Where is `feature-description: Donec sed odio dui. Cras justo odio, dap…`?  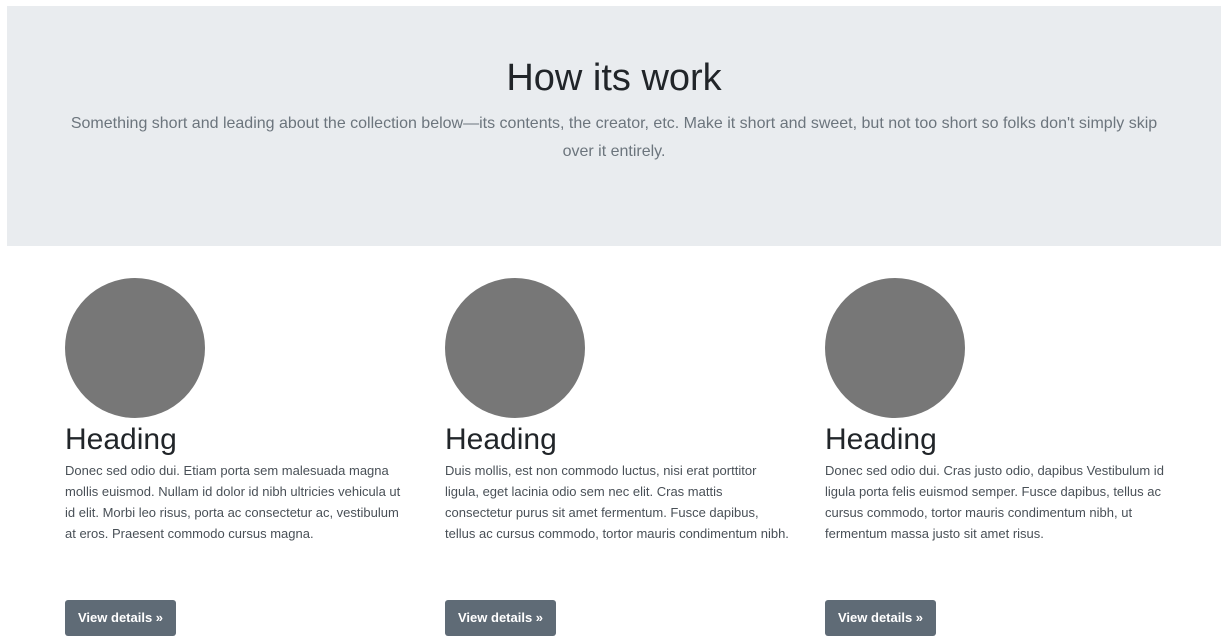
feature-description: Donec sed odio dui. Cras justo odio, dap… is located at coordinates (994, 502).